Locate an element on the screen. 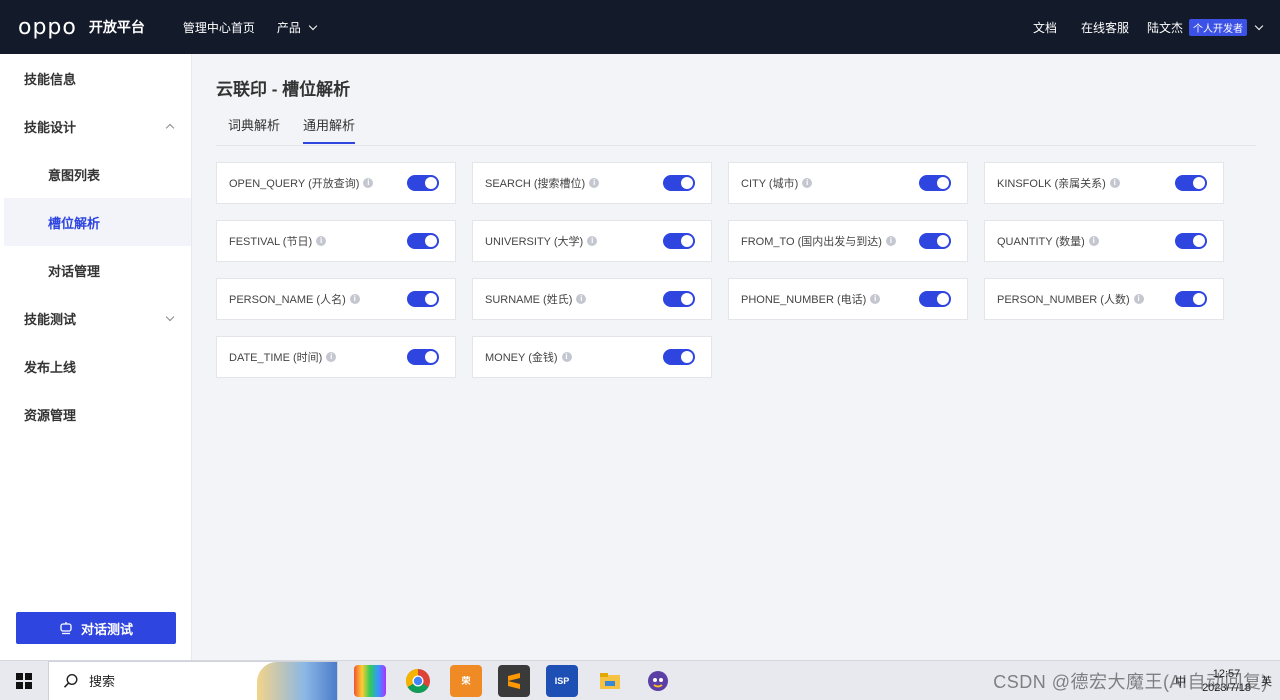 This screenshot has height=700, width=1280. isp-app-icon: ISP is located at coordinates (562, 680).